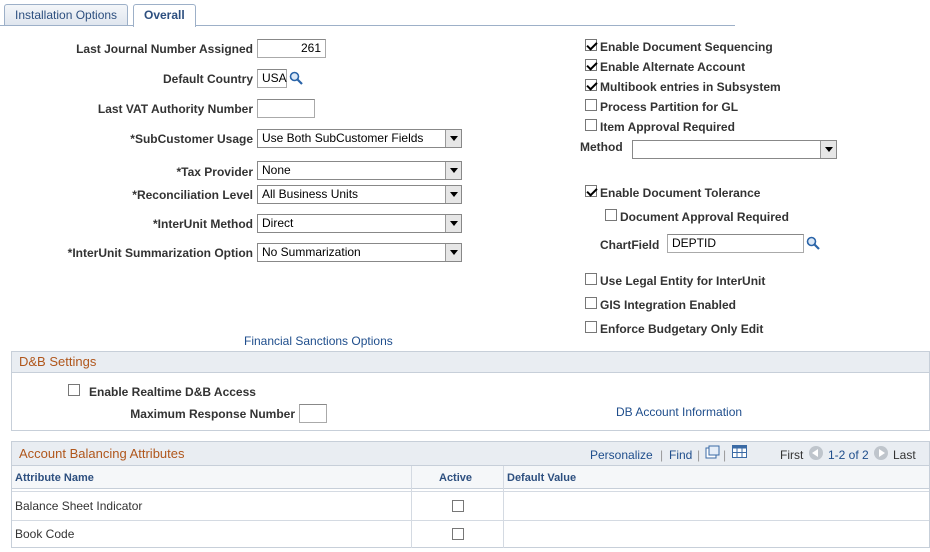 The height and width of the screenshot is (552, 930). Describe the element at coordinates (318, 341) in the screenshot. I see `financial-sanctions-link: Financial Sanctions Options` at that location.